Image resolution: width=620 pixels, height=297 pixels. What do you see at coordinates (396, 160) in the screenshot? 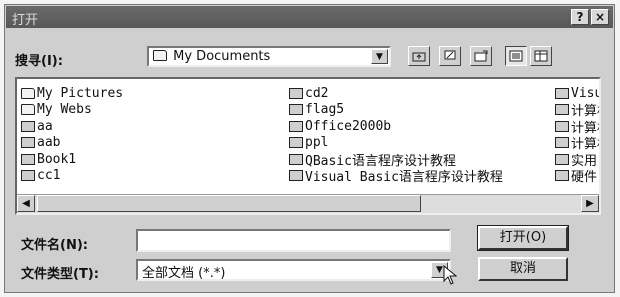
I see `file-list-item: QBasic语言程序设计教程` at bounding box center [396, 160].